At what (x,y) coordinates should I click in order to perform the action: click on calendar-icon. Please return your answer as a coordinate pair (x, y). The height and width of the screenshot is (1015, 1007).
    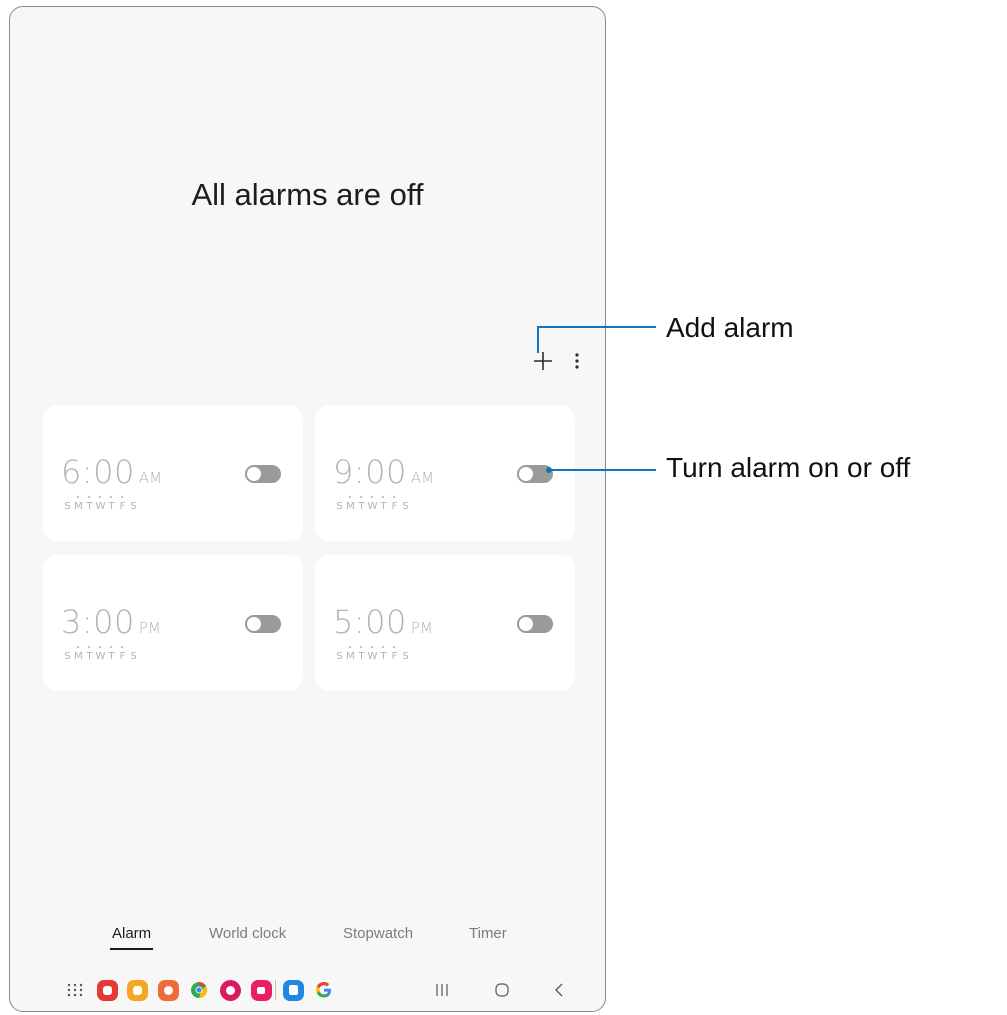
    Looking at the image, I should click on (293, 990).